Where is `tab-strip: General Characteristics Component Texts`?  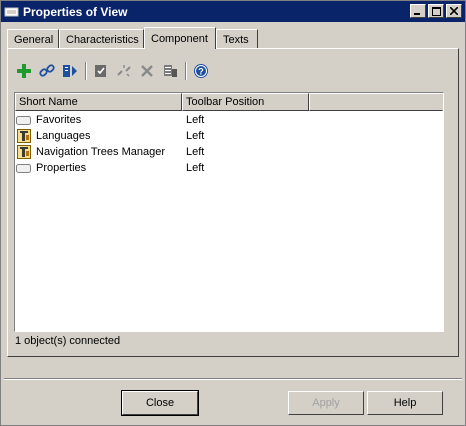 tab-strip: General Characteristics Component Texts is located at coordinates (132, 38).